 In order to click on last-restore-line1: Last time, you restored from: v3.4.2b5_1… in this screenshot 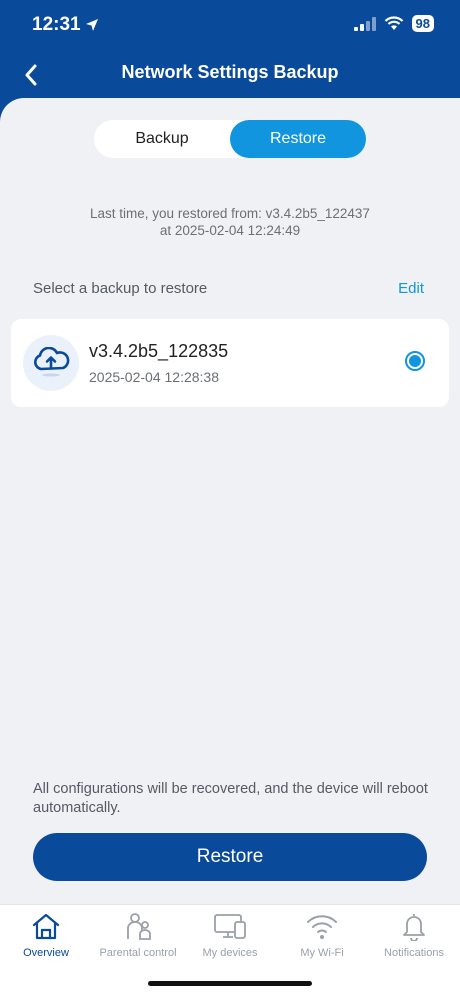, I will do `click(230, 213)`.